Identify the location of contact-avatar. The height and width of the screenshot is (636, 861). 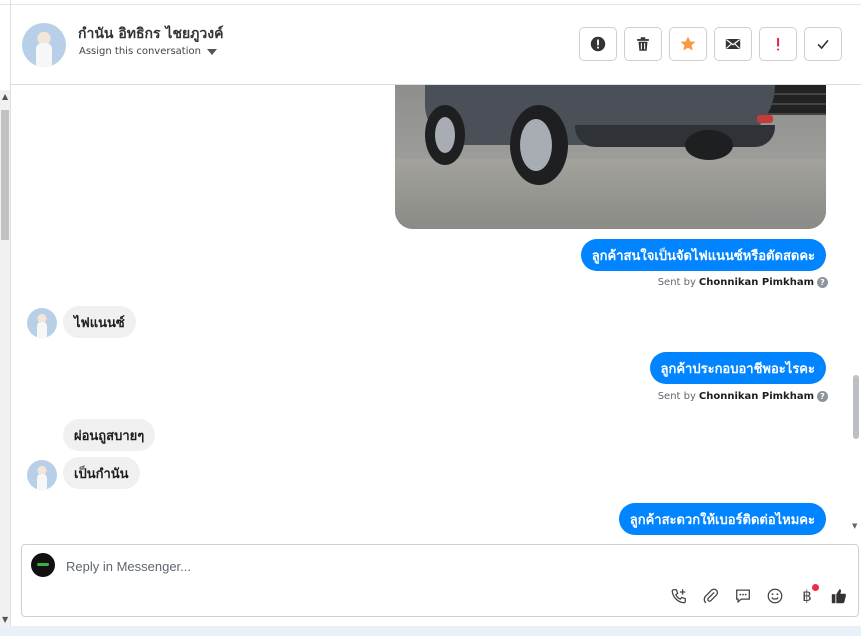
(44, 45).